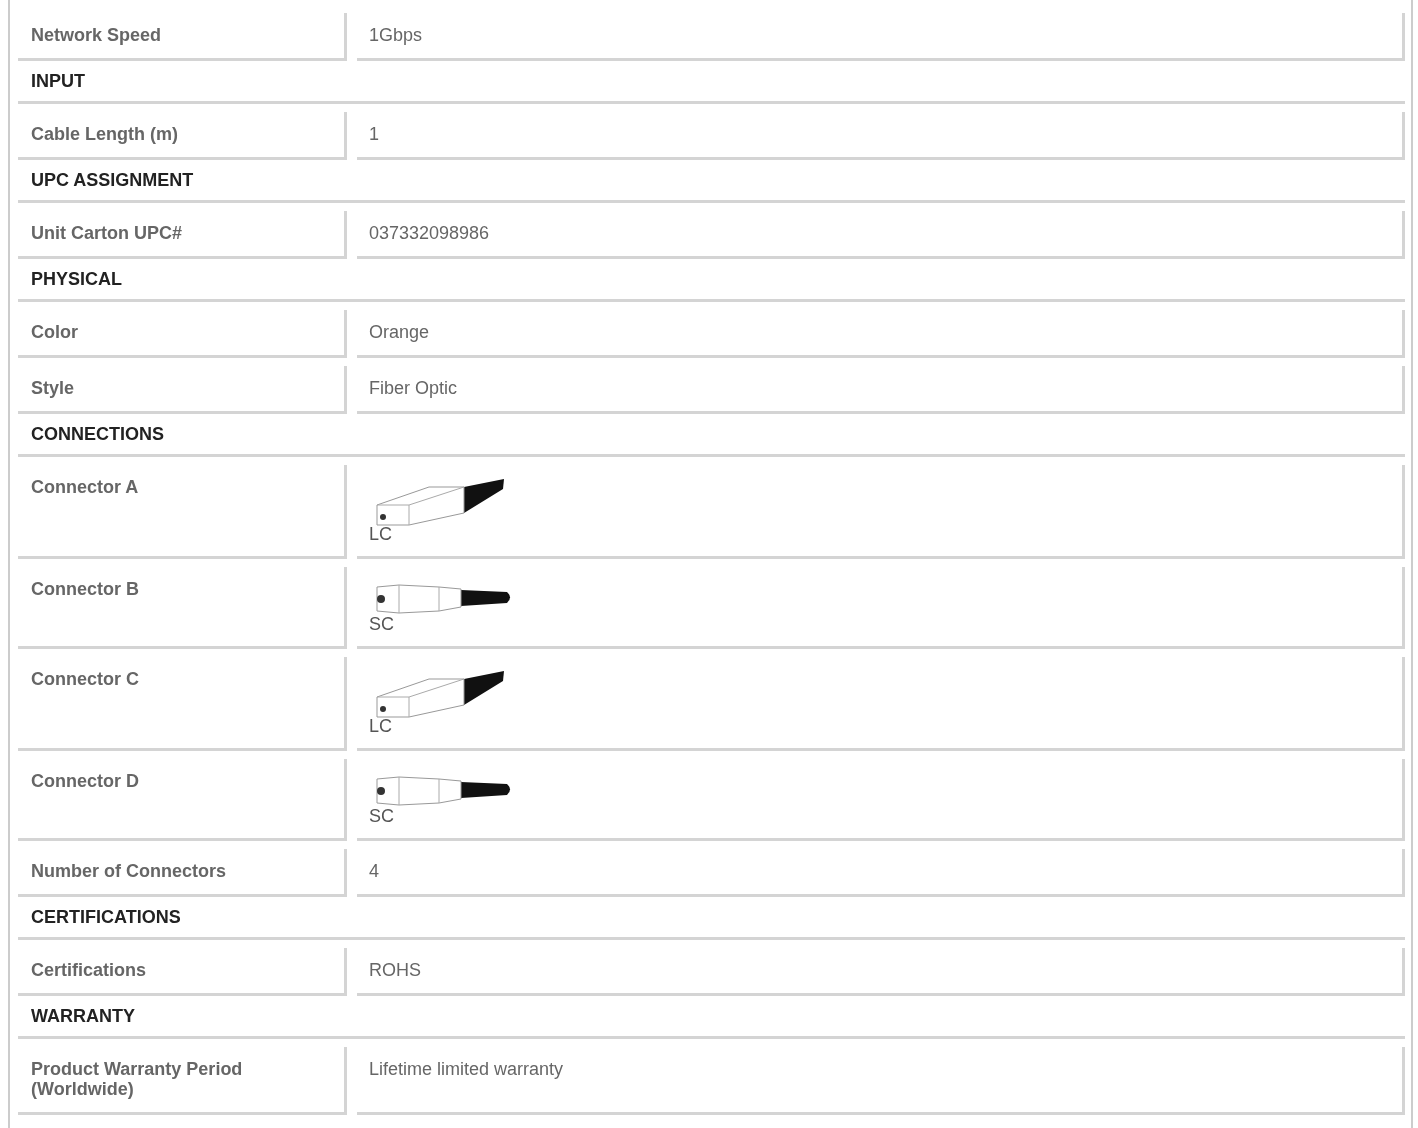  I want to click on spec-label: Product Warranty Period (Worldwide), so click(182, 1081).